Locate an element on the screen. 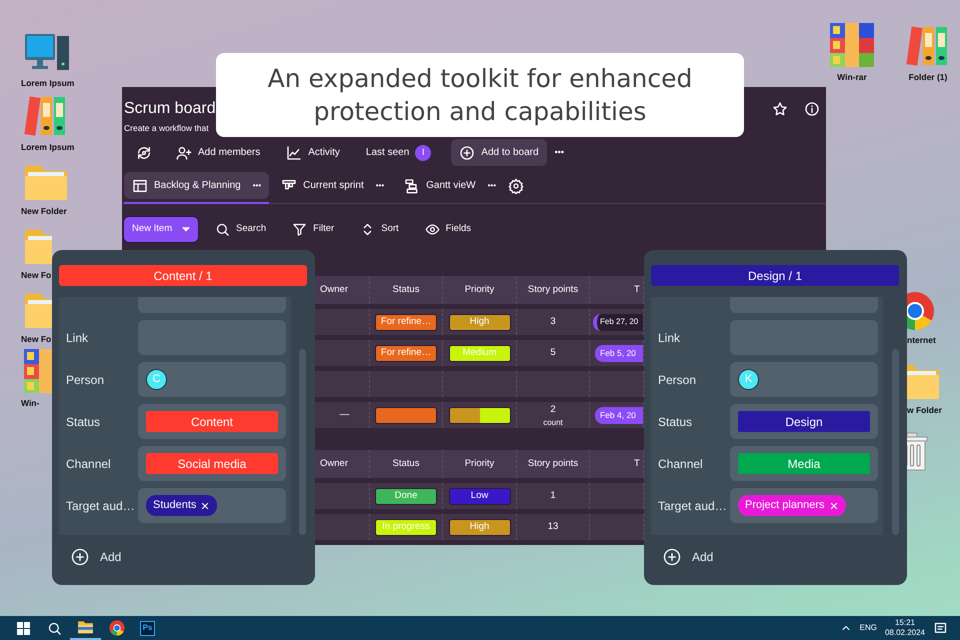 This screenshot has width=960, height=640. table-cell-text: 13 is located at coordinates (553, 527).